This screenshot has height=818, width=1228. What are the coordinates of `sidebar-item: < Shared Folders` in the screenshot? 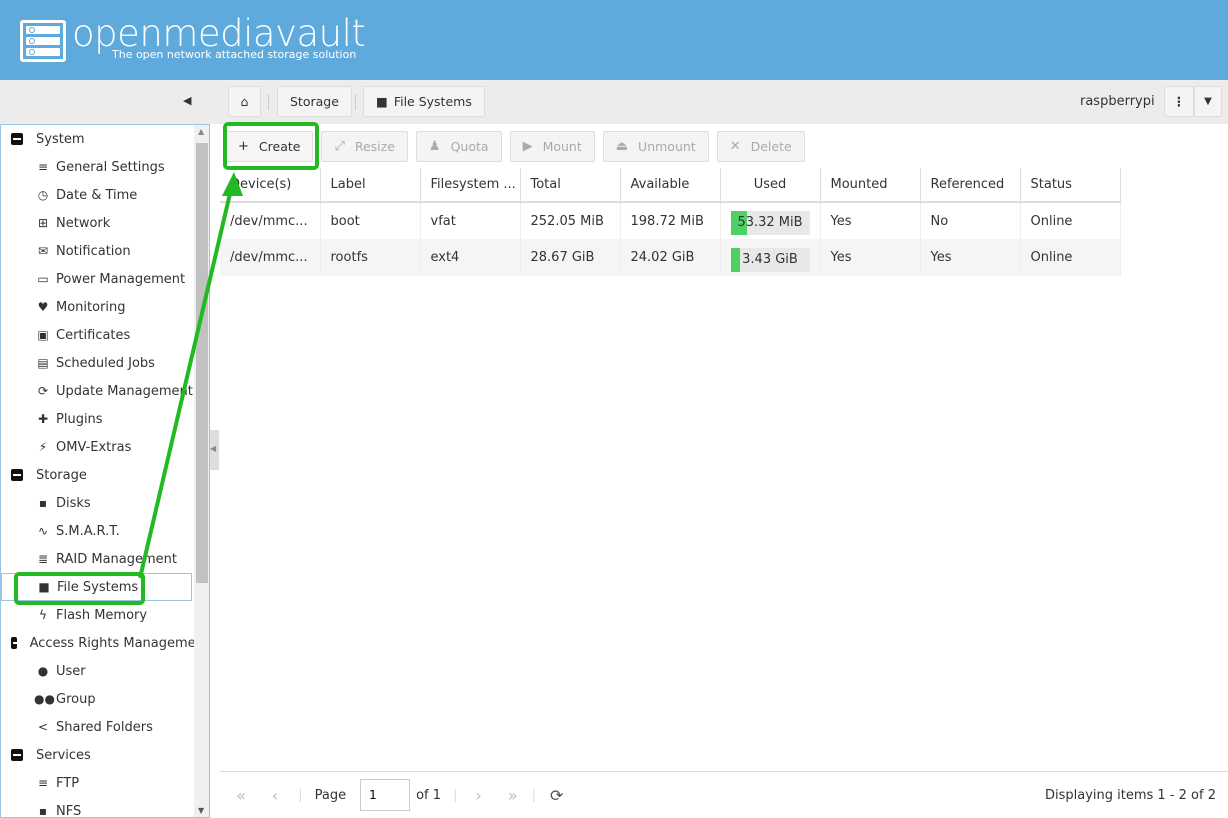 It's located at (105, 727).